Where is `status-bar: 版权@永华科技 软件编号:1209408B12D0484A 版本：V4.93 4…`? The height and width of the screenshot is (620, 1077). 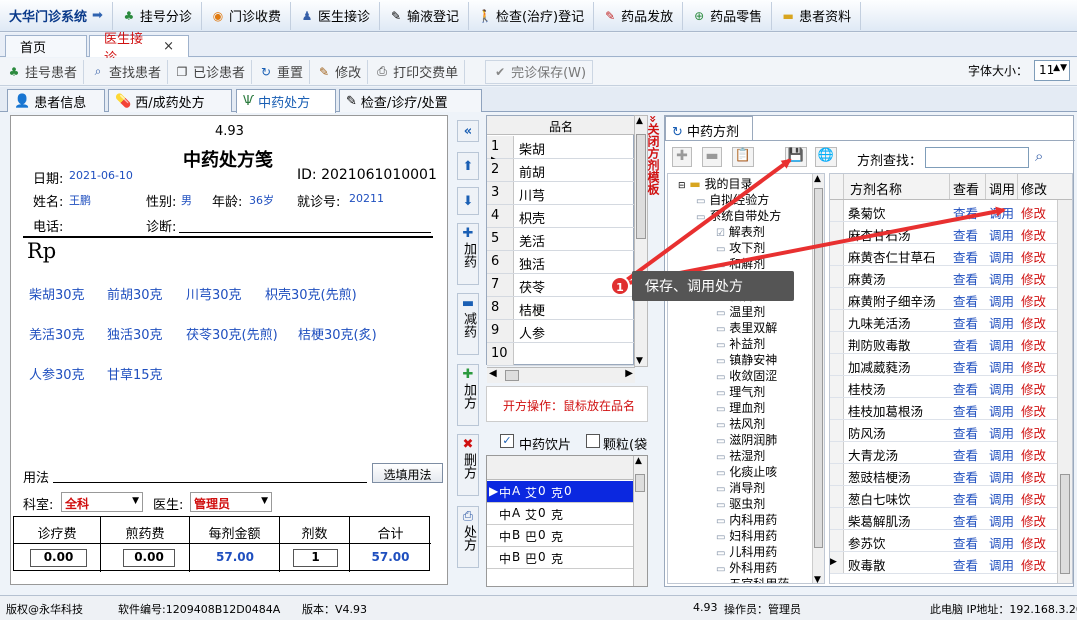 status-bar: 版权@永华科技 软件编号:1209408B12D0484A 版本：V4.93 4… is located at coordinates (538, 607).